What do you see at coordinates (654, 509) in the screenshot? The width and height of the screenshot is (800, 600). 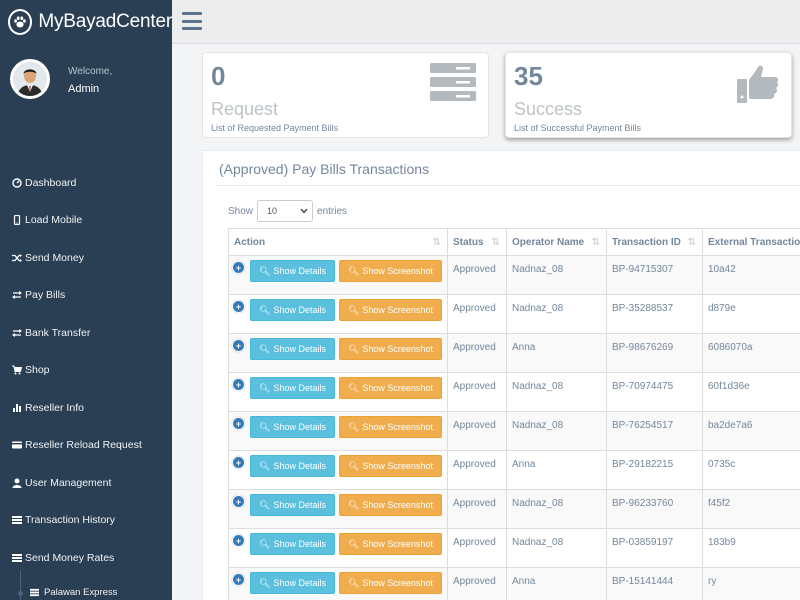 I see `transaction-id-cell: BP-96233760` at bounding box center [654, 509].